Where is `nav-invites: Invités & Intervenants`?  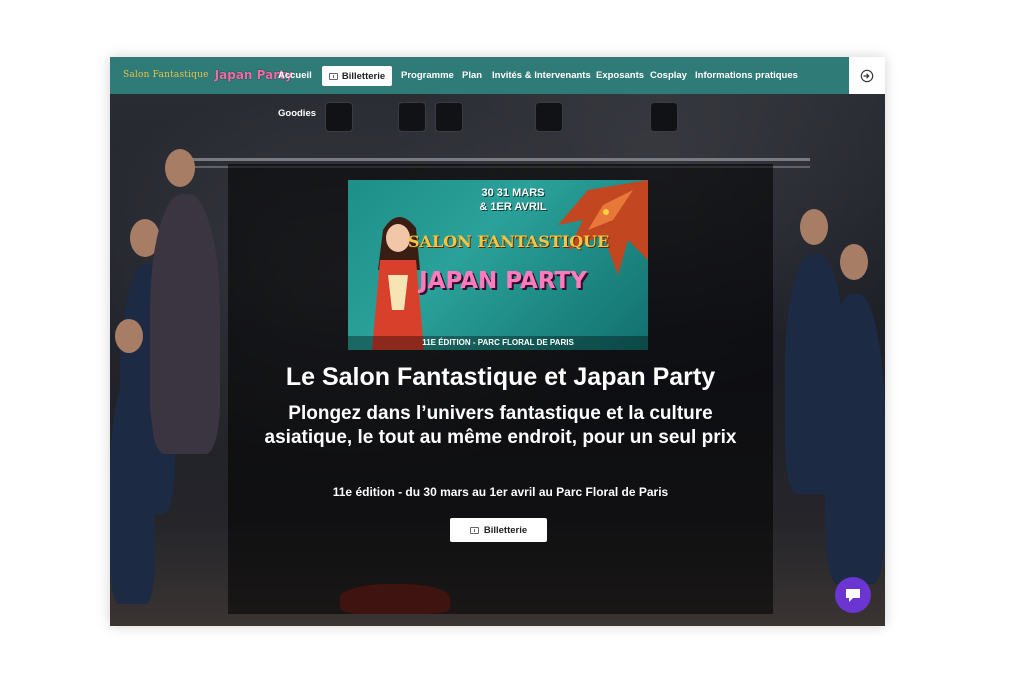
nav-invites: Invités & Intervenants is located at coordinates (541, 75).